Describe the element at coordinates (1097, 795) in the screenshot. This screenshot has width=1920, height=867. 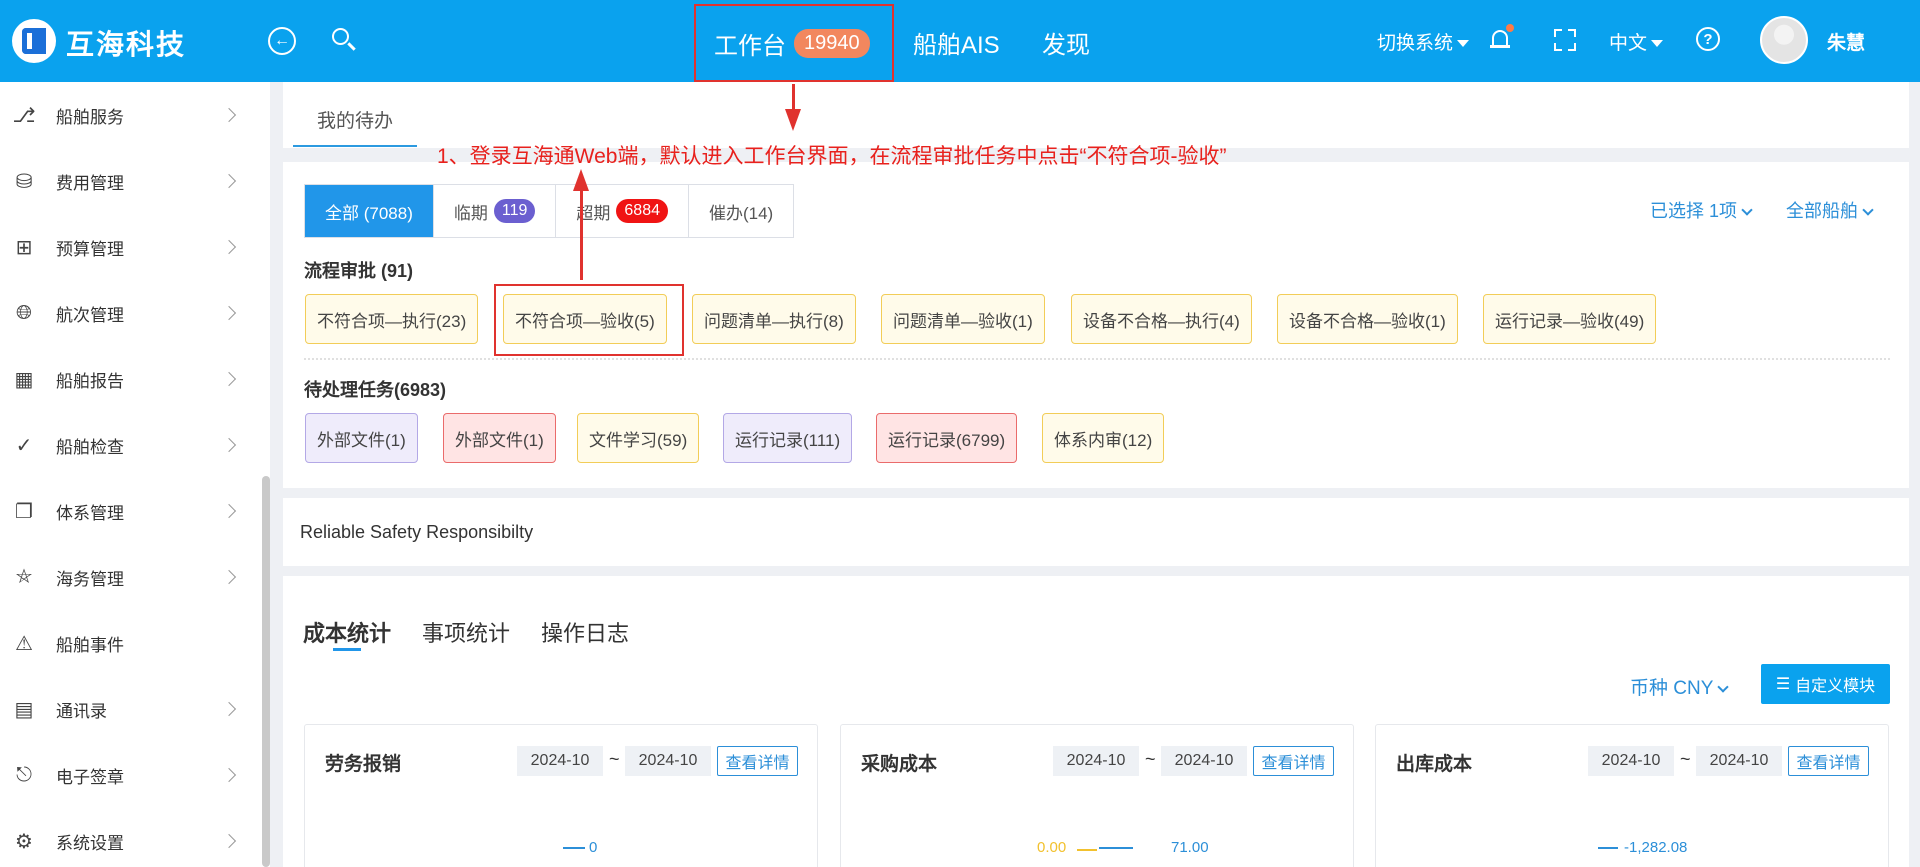
I see `stat-card-purchase: 采购成本 2024-10 ~ 2024-10 查看详情 0.00 71.00` at that location.